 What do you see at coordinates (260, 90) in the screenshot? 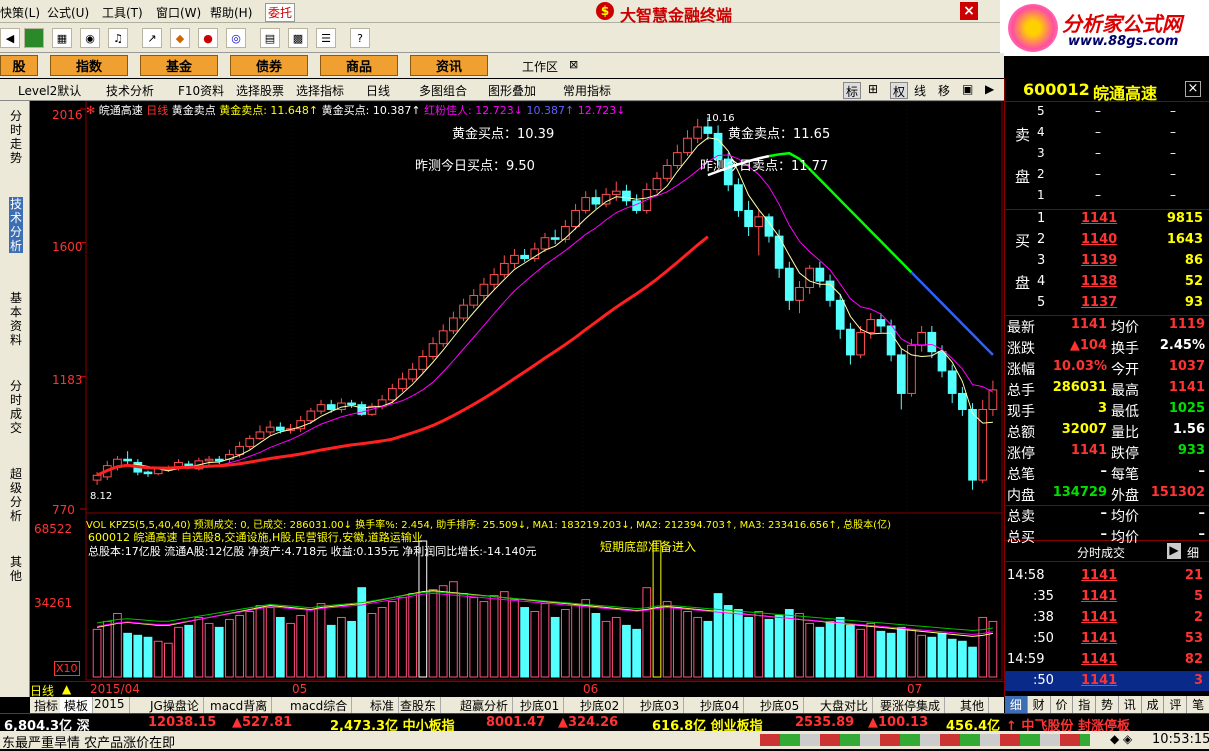
I see `sub-select-stock: 选择股票` at bounding box center [260, 90].